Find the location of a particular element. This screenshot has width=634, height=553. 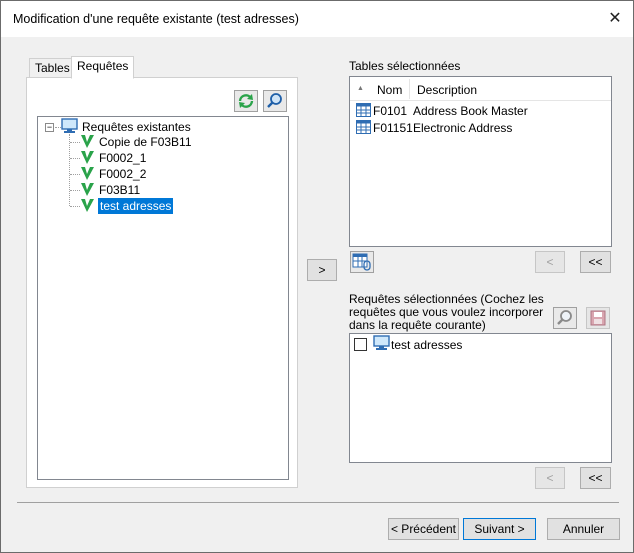

remove-all-tables-button: << is located at coordinates (595, 262).